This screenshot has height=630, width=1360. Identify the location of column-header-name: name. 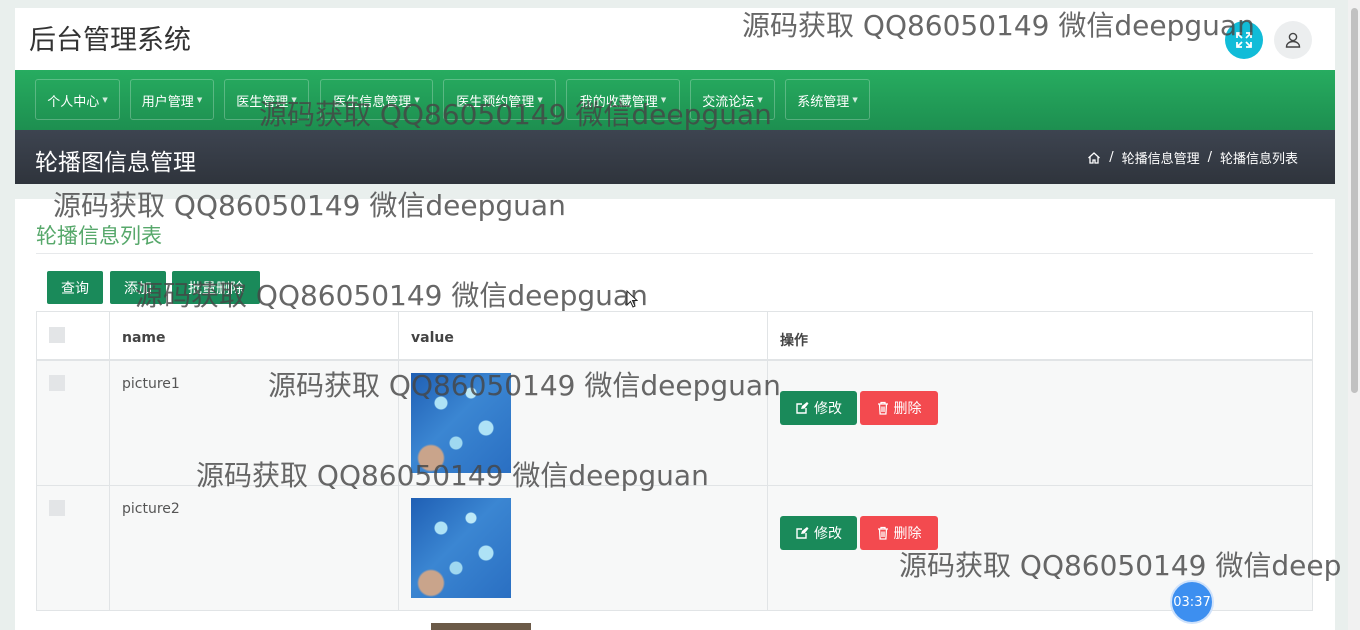
(144, 338).